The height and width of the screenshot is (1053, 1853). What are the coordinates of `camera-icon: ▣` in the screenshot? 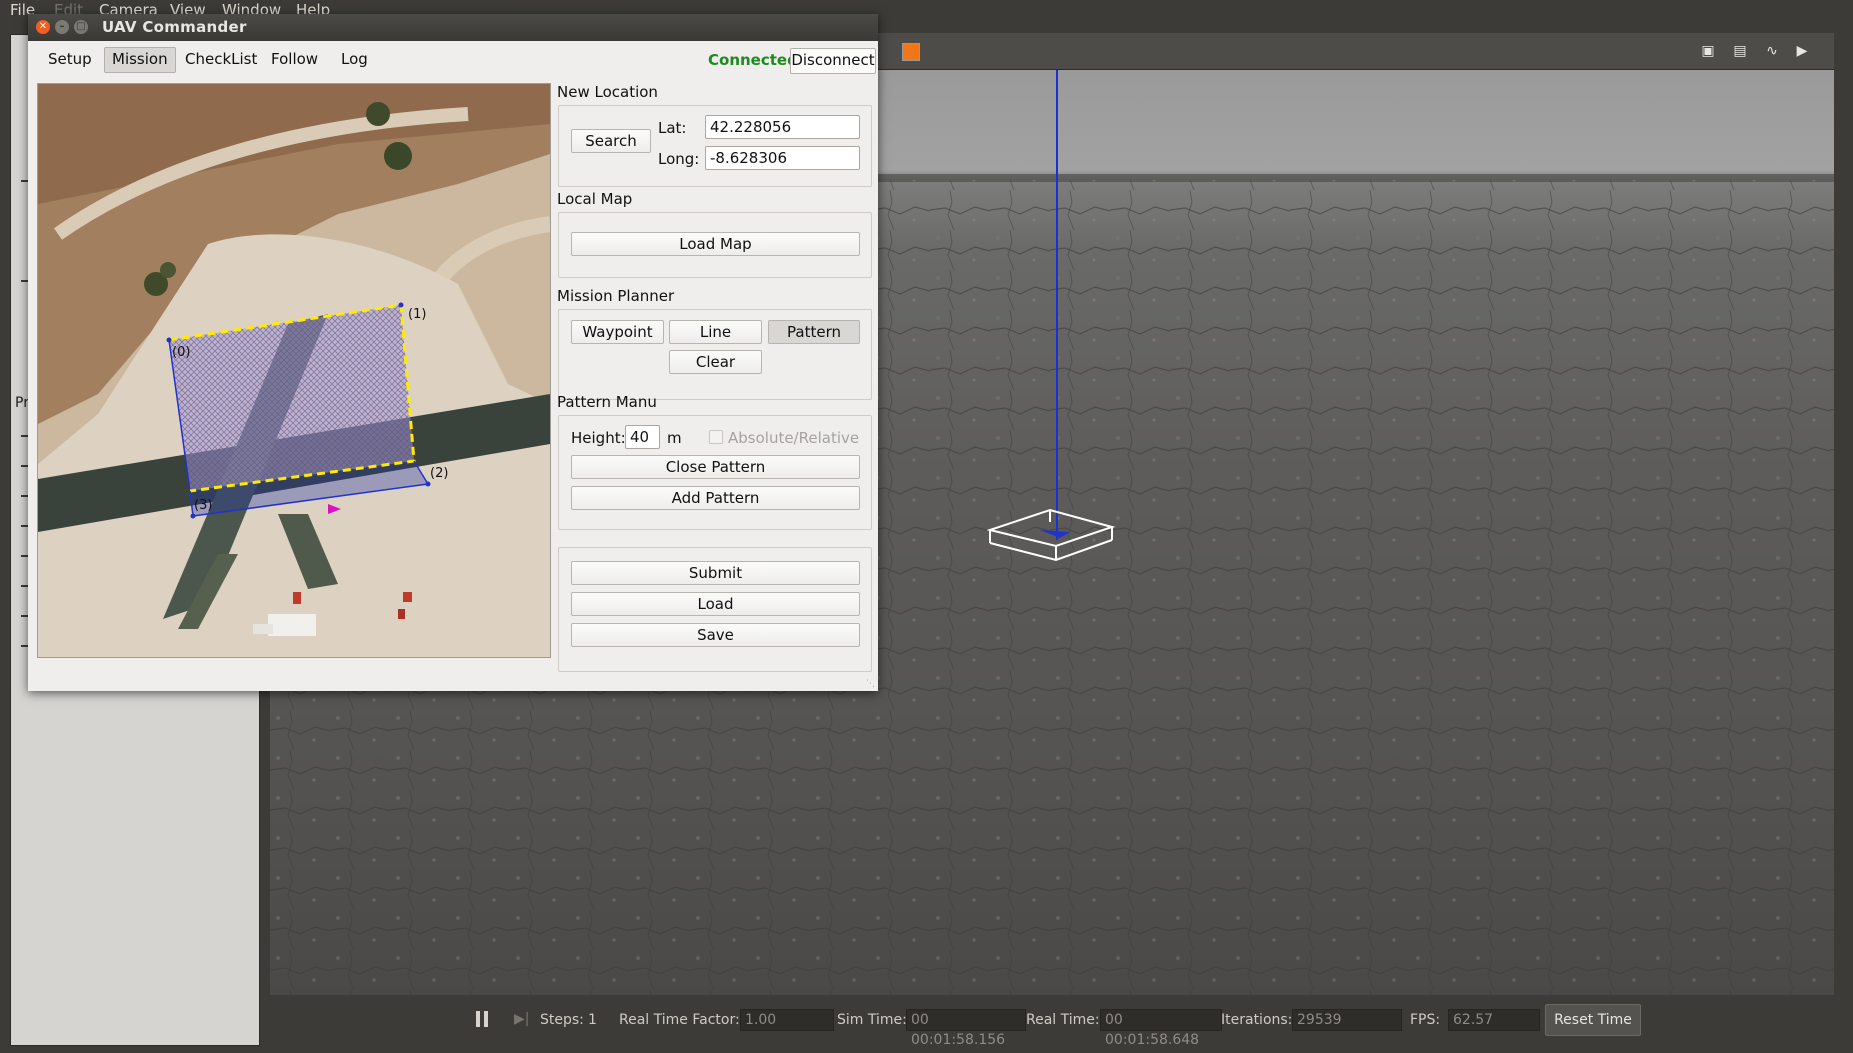 It's located at (1708, 51).